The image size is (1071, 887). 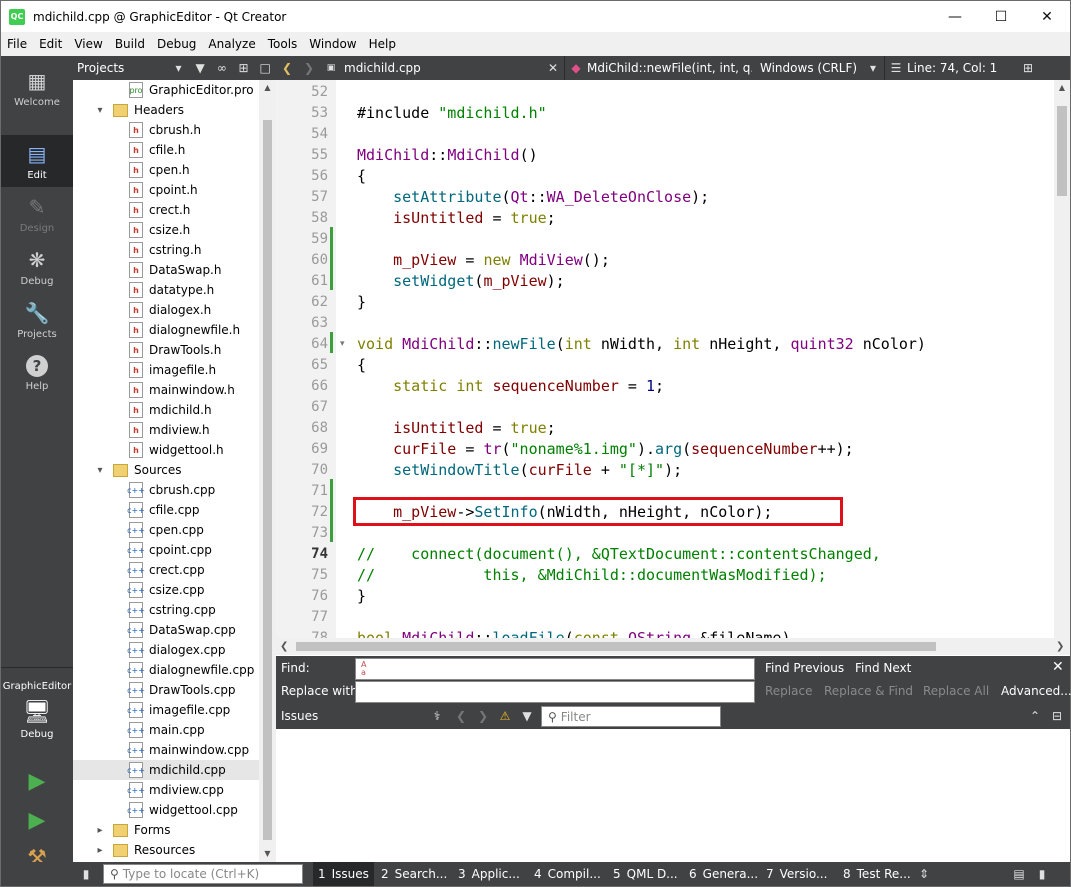 What do you see at coordinates (343, 874) in the screenshot?
I see `output-pane-button: 1 Issues` at bounding box center [343, 874].